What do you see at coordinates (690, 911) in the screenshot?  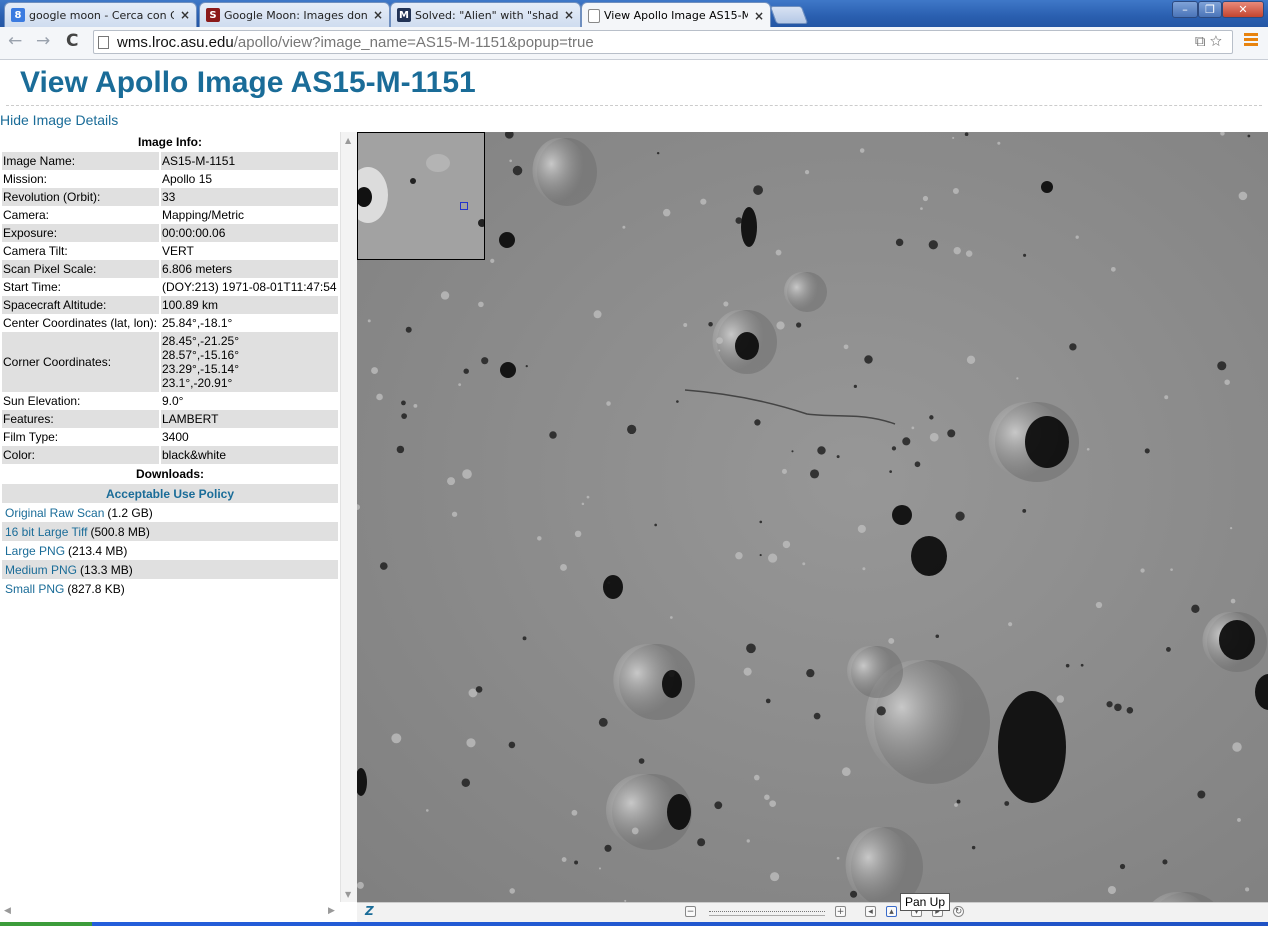 I see `zoom-out-icon: −` at bounding box center [690, 911].